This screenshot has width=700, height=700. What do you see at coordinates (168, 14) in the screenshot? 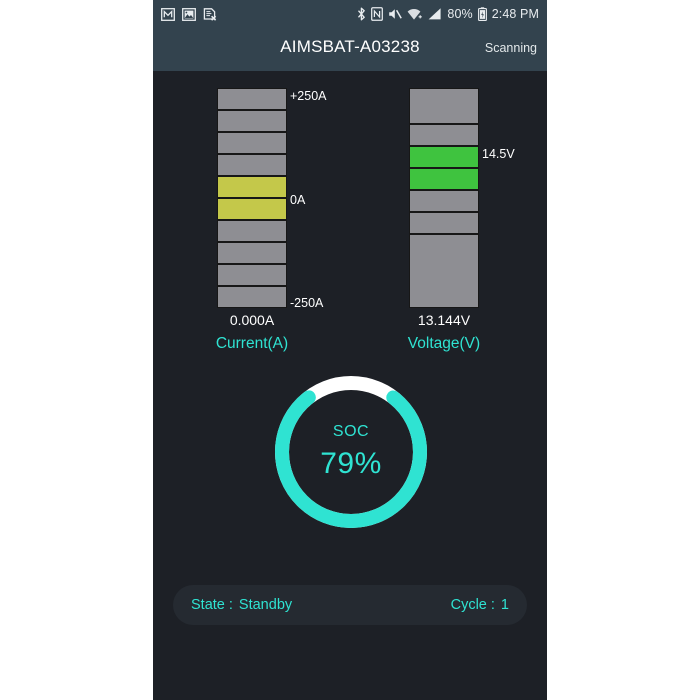
I see `gmail-icon` at bounding box center [168, 14].